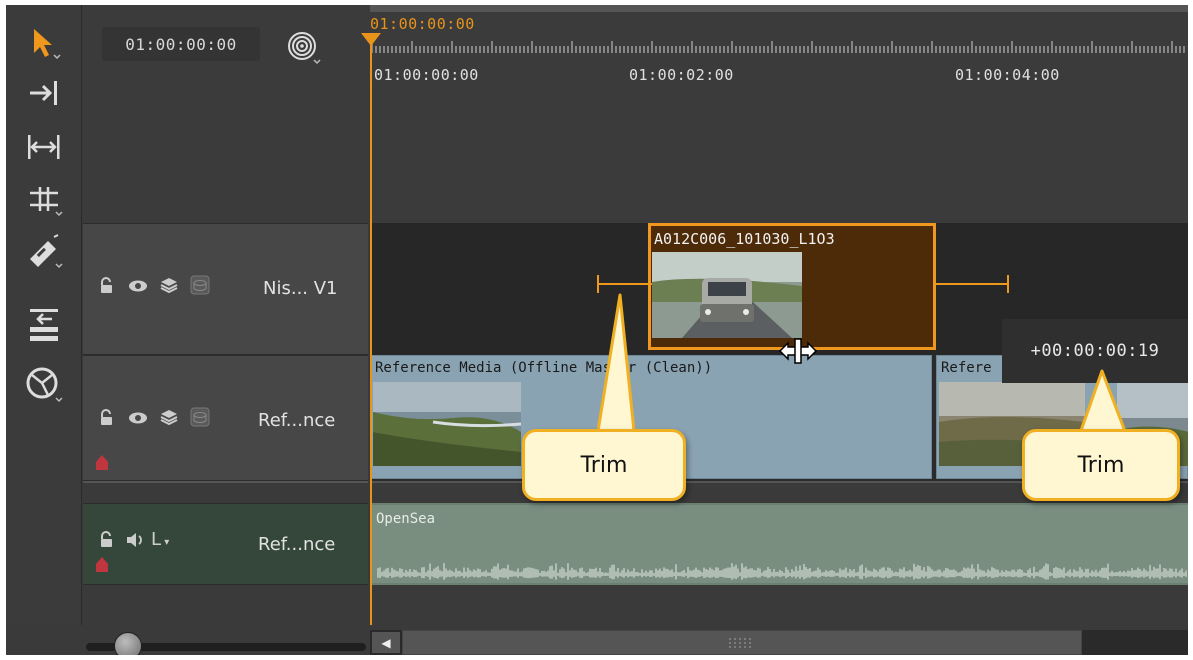 This screenshot has width=1193, height=660. Describe the element at coordinates (1007, 75) in the screenshot. I see `ruler-label: 01:00:04:00` at that location.